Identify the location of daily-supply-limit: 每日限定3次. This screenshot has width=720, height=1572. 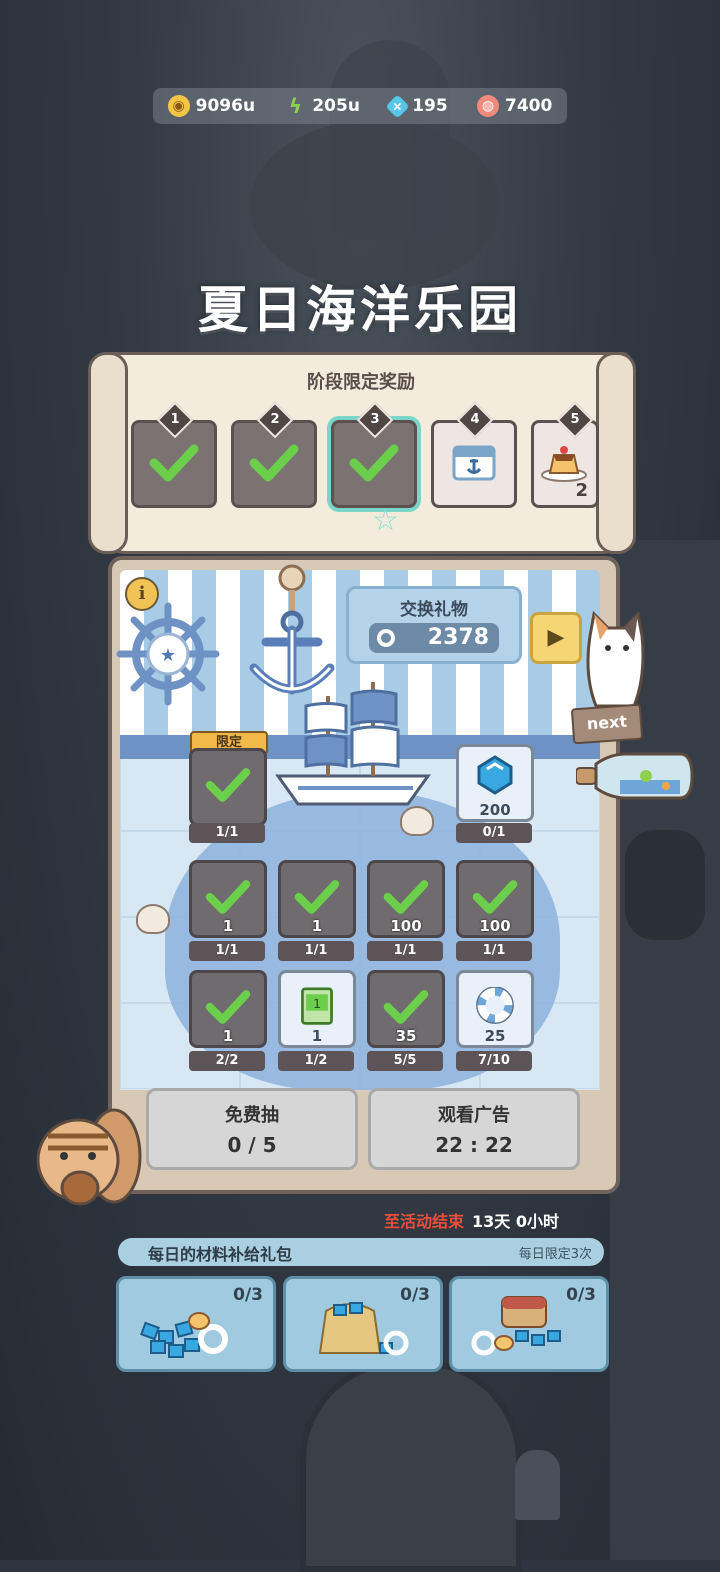
(555, 1254).